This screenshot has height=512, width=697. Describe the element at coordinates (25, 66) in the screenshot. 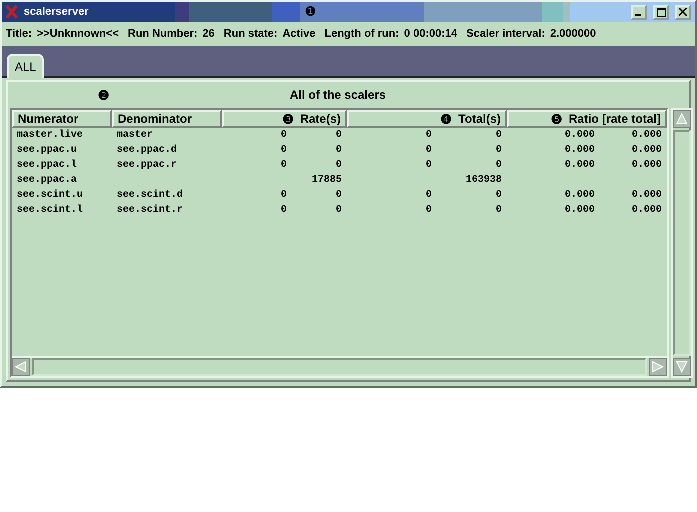

I see `tab: ALL` at that location.